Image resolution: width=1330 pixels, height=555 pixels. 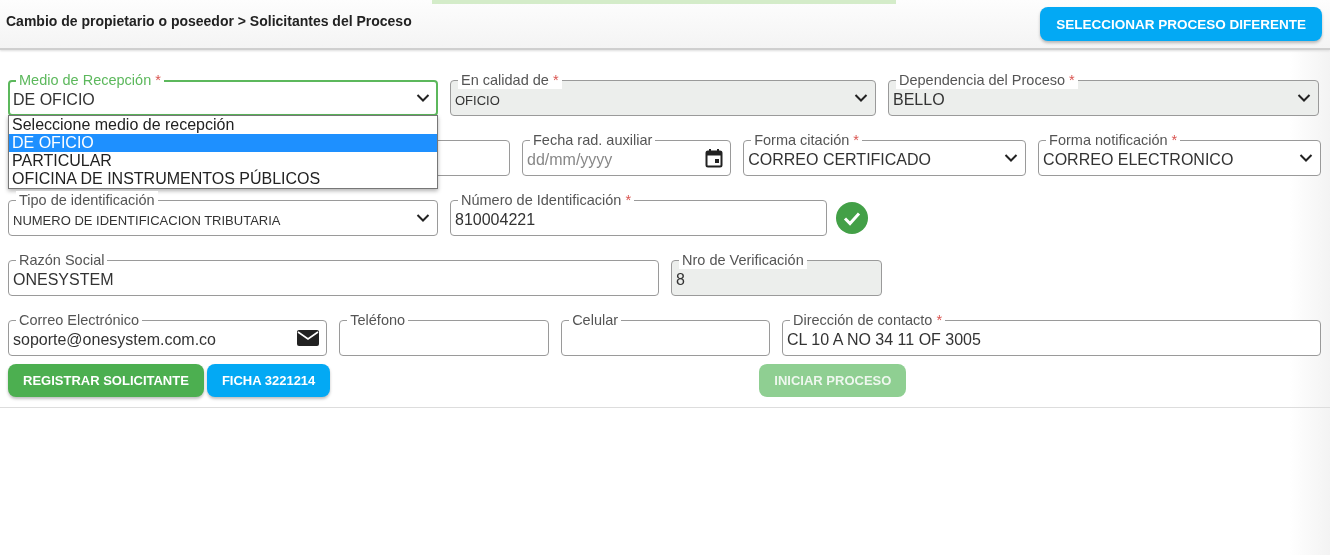 I want to click on field-value: 8, so click(x=681, y=280).